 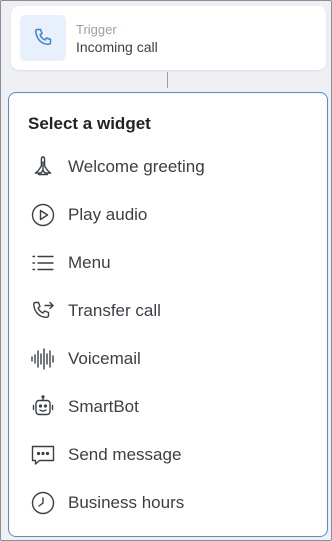 What do you see at coordinates (117, 47) in the screenshot?
I see `trigger-title: Incoming call` at bounding box center [117, 47].